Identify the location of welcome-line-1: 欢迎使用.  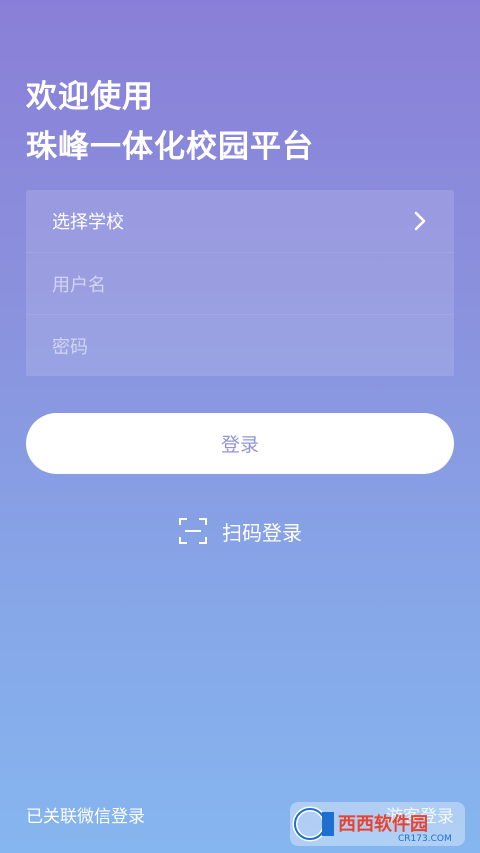
(90, 97).